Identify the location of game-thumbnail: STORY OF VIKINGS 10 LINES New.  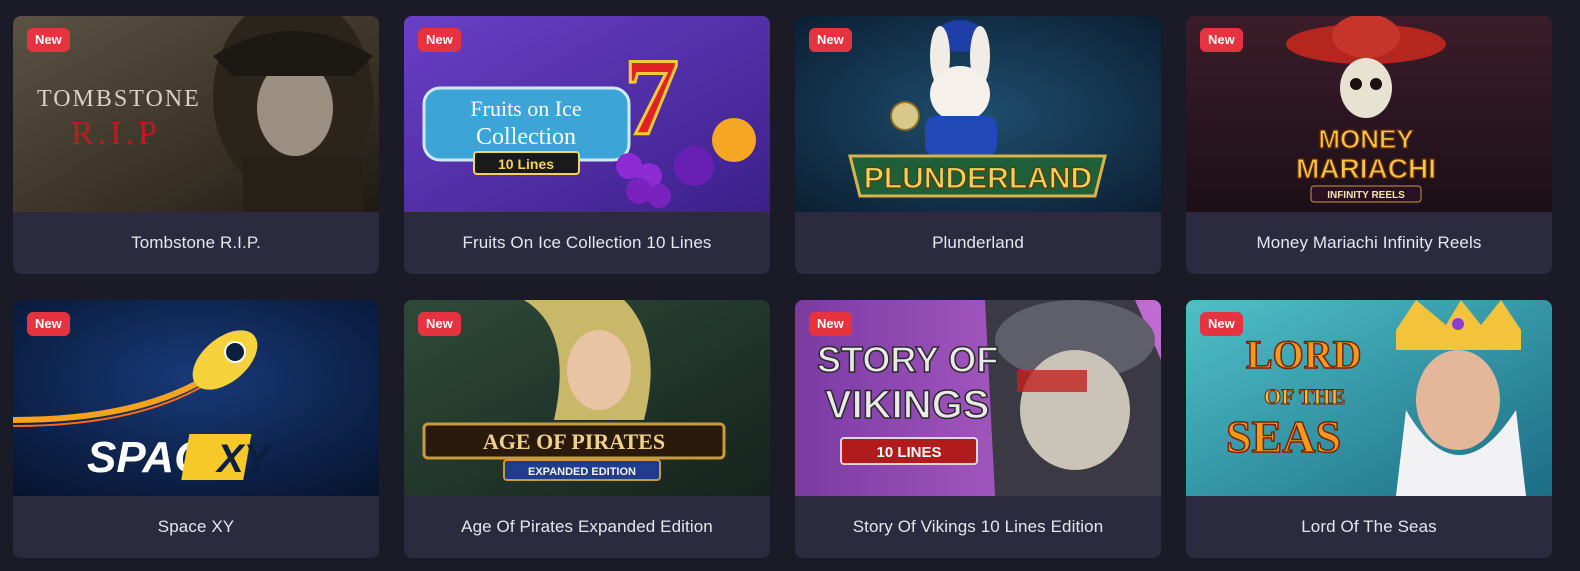
(978, 398).